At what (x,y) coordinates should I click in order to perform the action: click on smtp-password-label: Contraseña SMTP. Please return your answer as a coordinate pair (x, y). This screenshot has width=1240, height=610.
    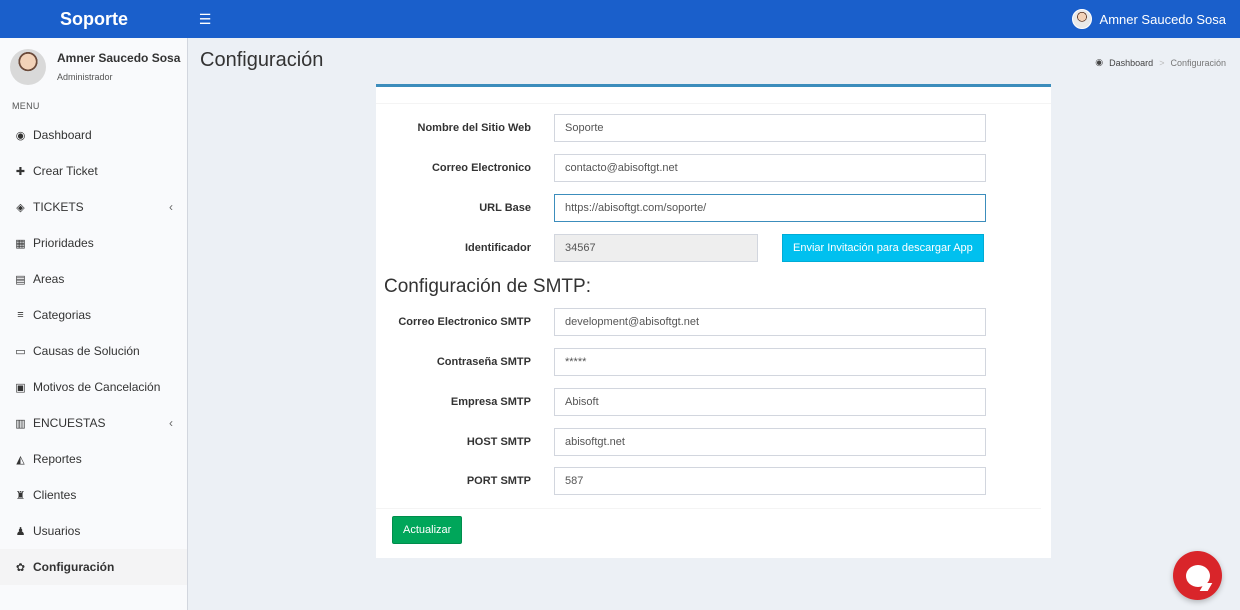
    Looking at the image, I should click on (483, 362).